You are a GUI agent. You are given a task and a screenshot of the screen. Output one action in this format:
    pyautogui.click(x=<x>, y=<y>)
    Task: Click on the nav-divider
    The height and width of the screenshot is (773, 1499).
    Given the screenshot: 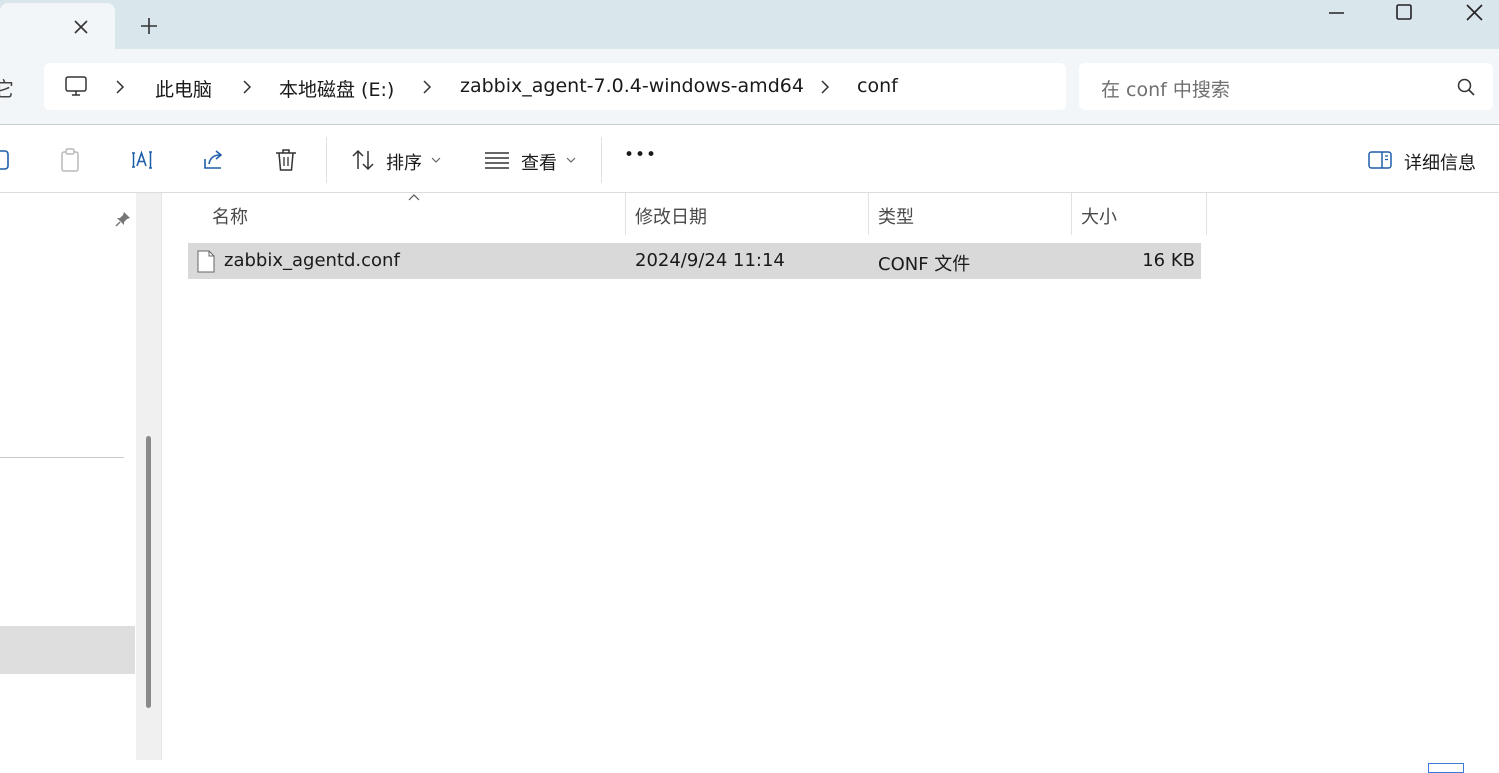 What is the action you would take?
    pyautogui.click(x=62, y=457)
    